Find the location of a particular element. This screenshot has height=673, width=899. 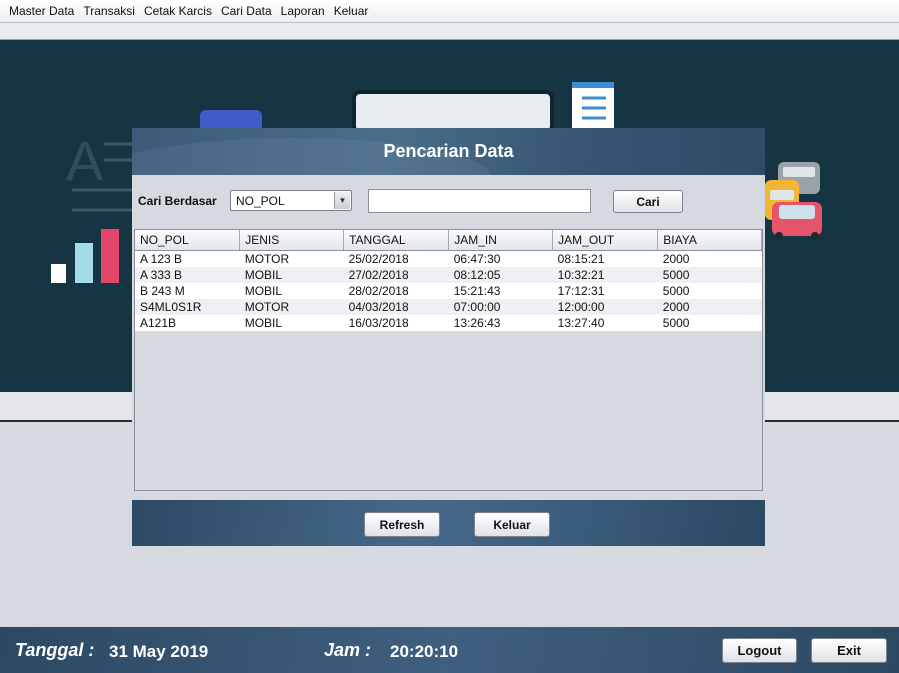

cell-jam-in: 07:00:00 is located at coordinates (500, 307).